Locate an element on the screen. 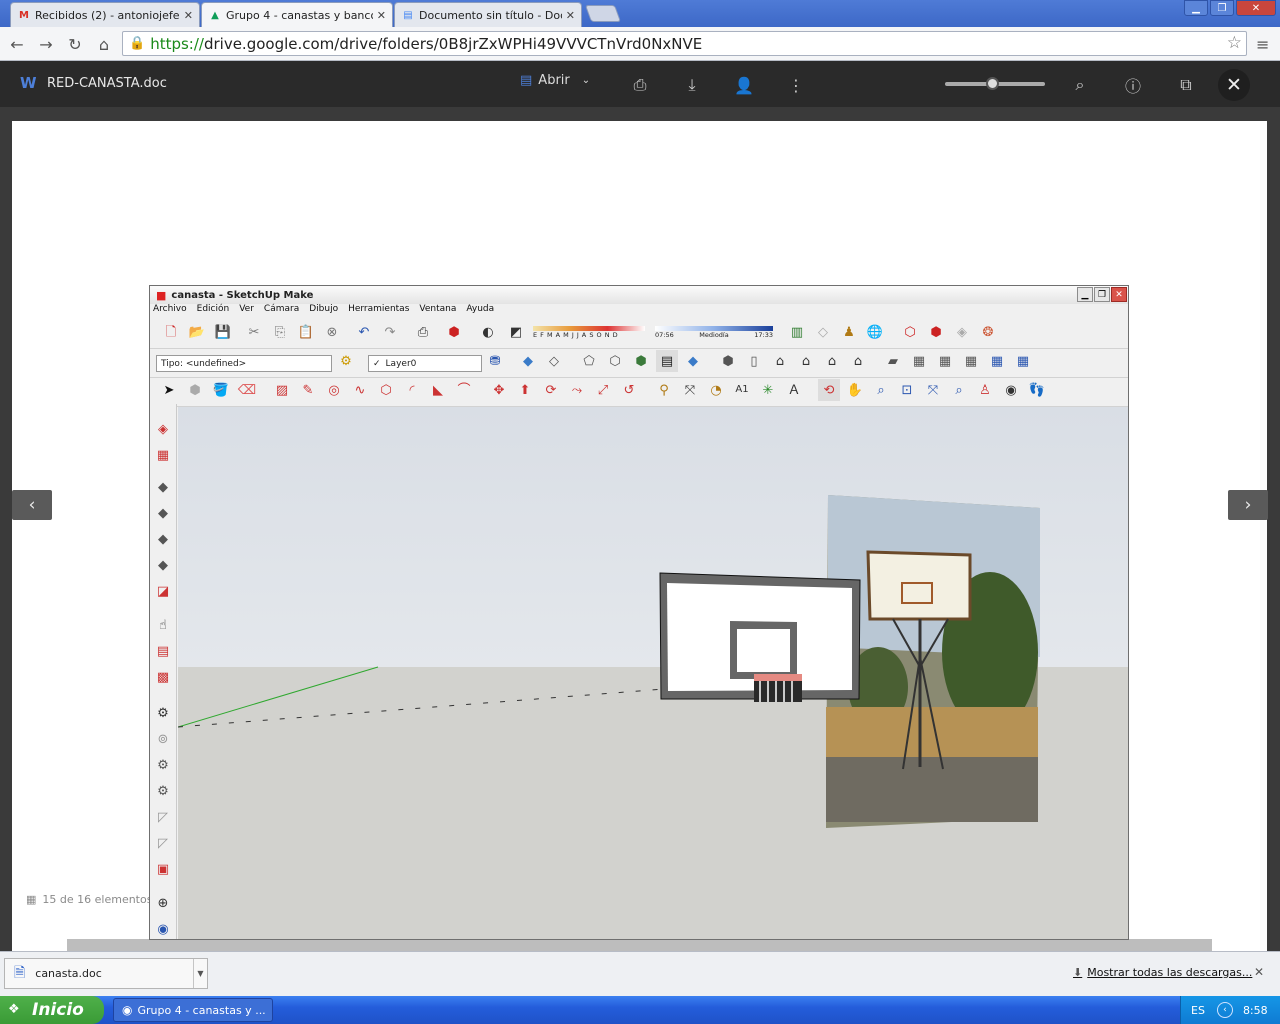 This screenshot has width=1280, height=1024. tab-label: Recibidos (2) - antoniojefe00 is located at coordinates (107, 15).